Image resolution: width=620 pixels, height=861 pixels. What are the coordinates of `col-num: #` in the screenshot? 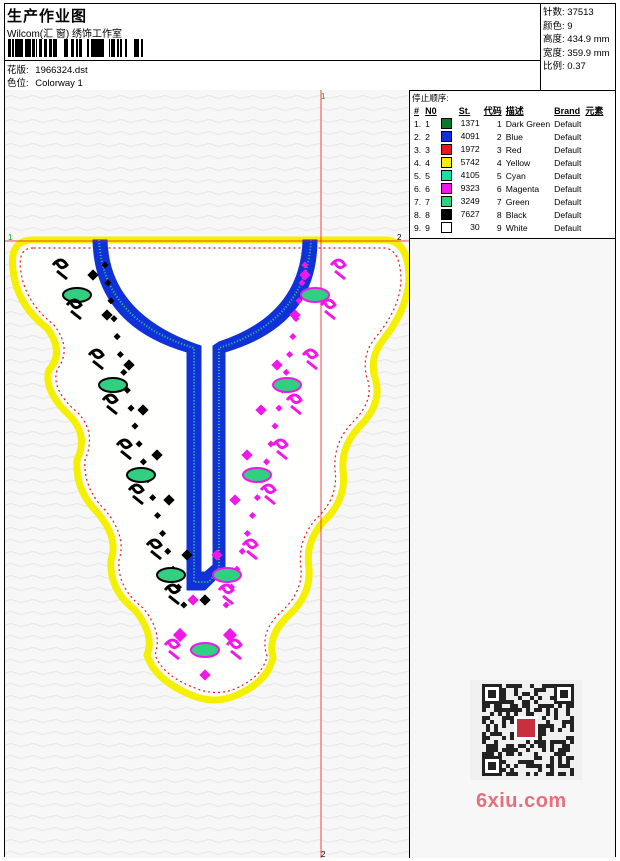 It's located at (417, 110).